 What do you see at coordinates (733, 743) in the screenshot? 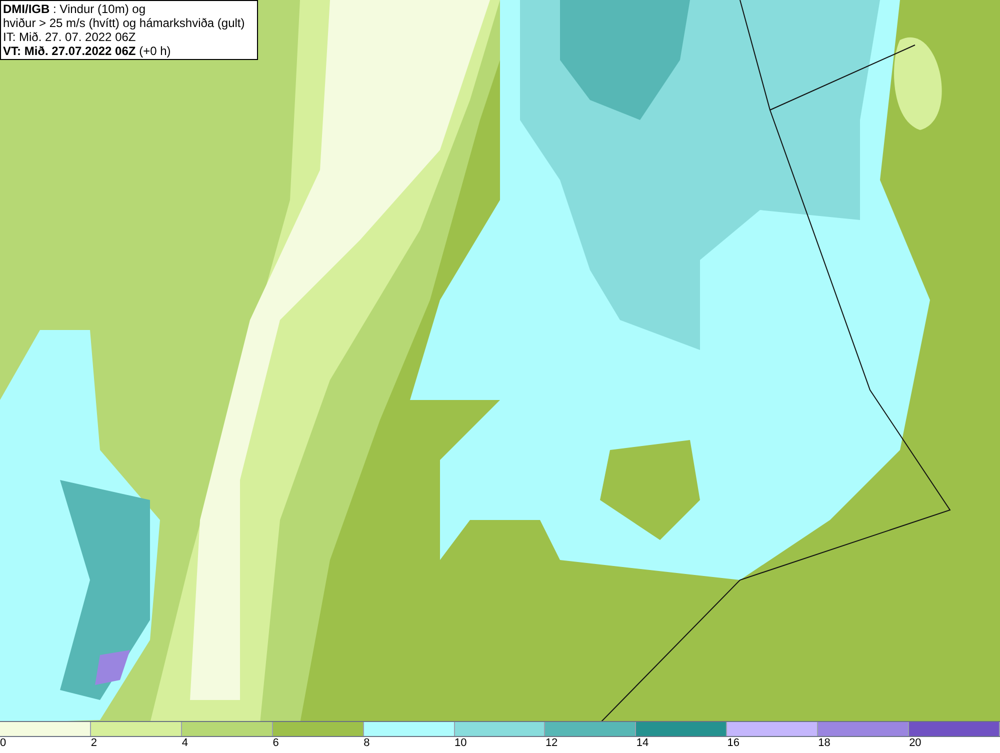
I see `scale-label: 16` at bounding box center [733, 743].